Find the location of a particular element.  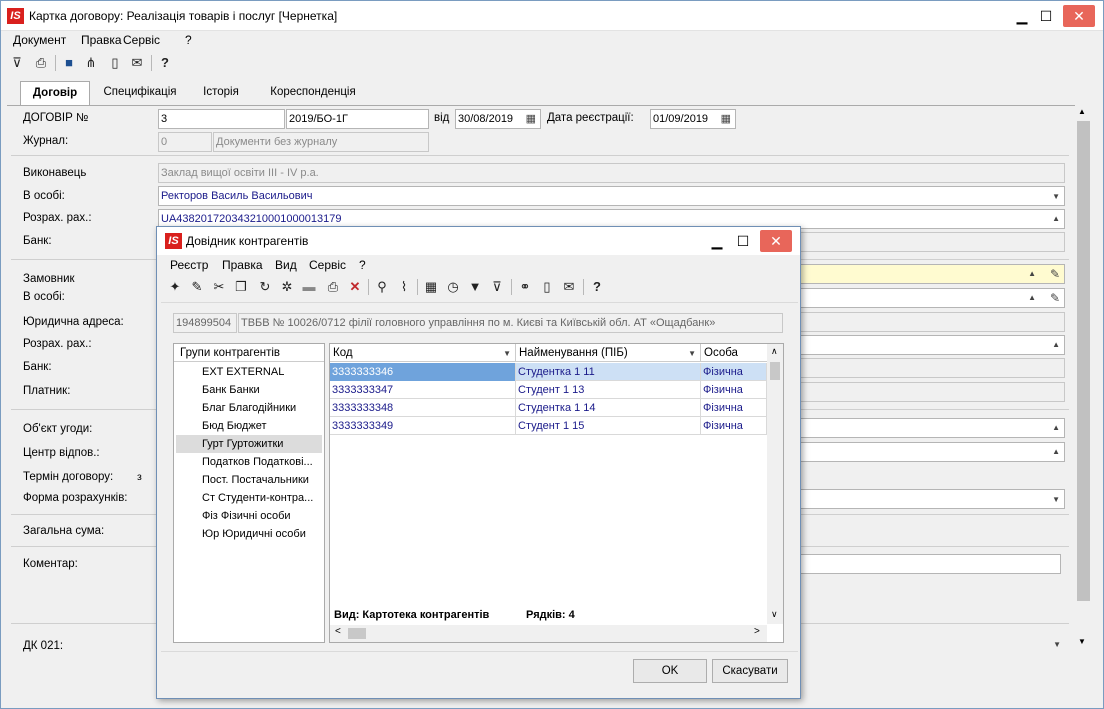

group-item: Фіз Фізичні особи is located at coordinates (249, 516).